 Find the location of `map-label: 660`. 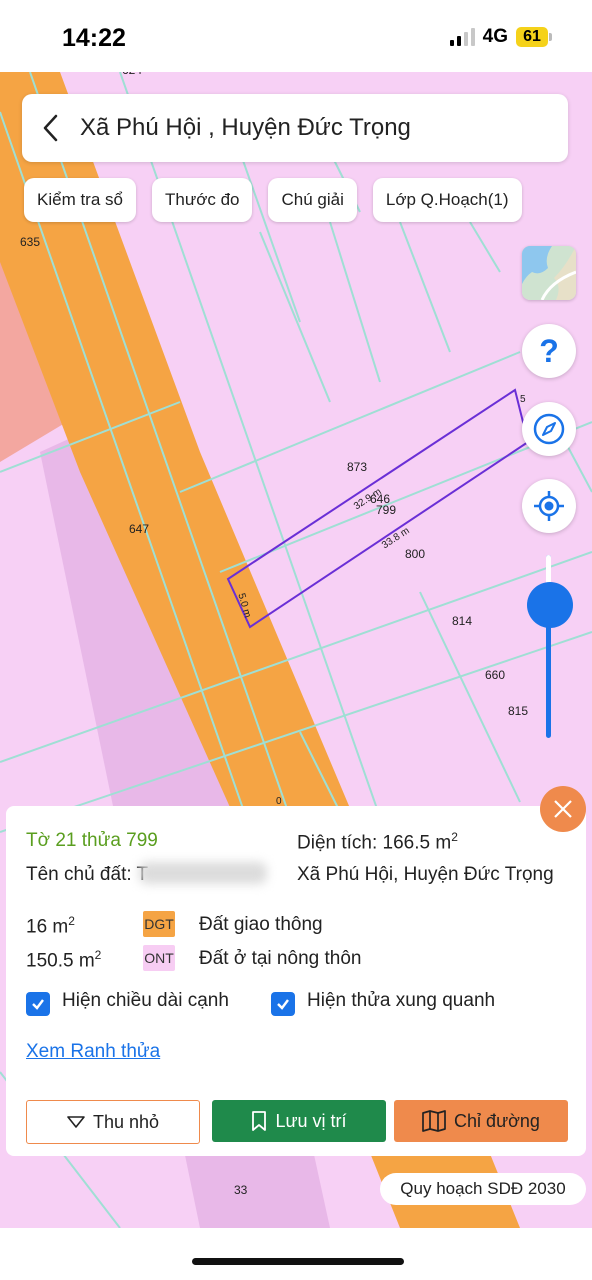

map-label: 660 is located at coordinates (495, 675).